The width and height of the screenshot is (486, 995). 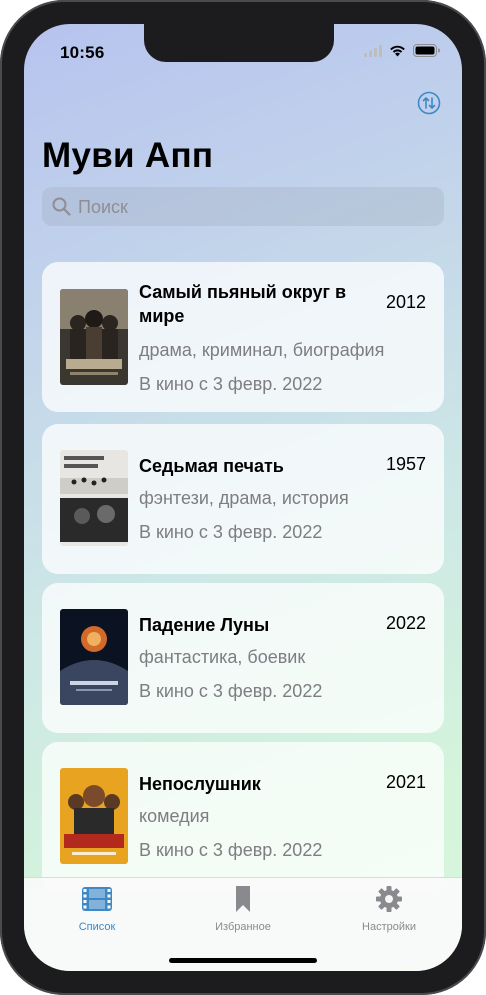 I want to click on cellular-signal-icon, so click(x=373, y=50).